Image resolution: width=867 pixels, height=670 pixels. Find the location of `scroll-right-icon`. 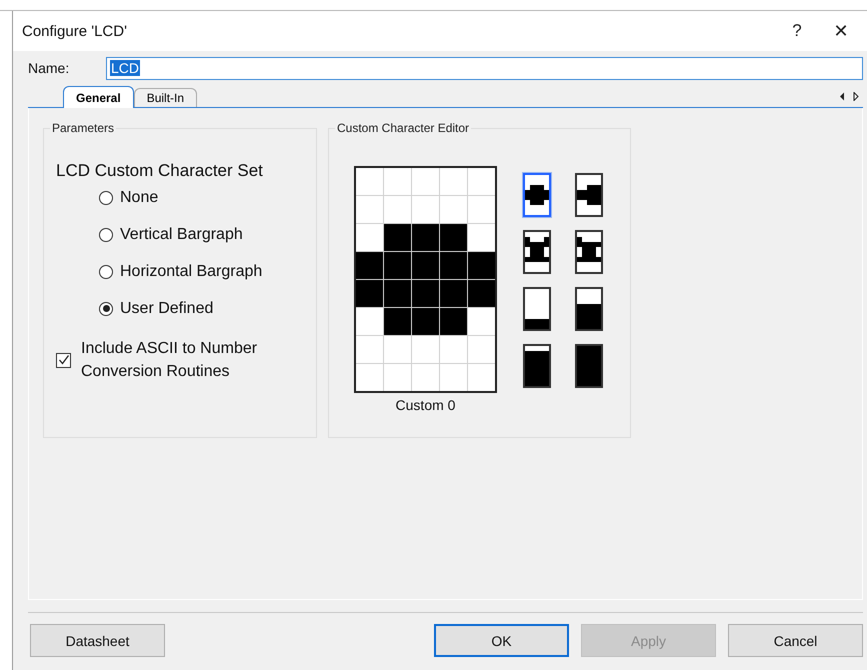

scroll-right-icon is located at coordinates (856, 96).